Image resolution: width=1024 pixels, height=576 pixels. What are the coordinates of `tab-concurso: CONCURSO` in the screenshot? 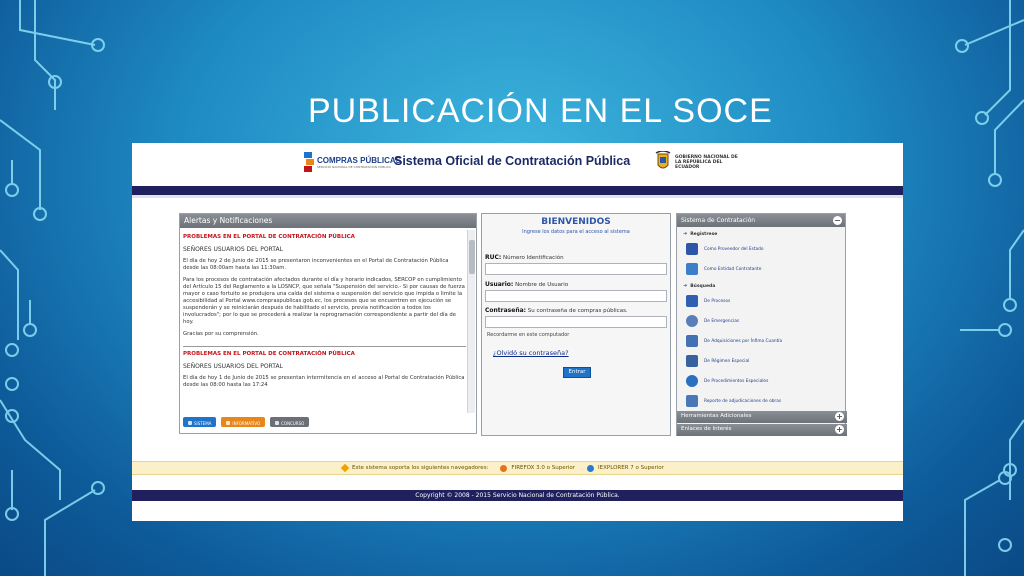 It's located at (290, 422).